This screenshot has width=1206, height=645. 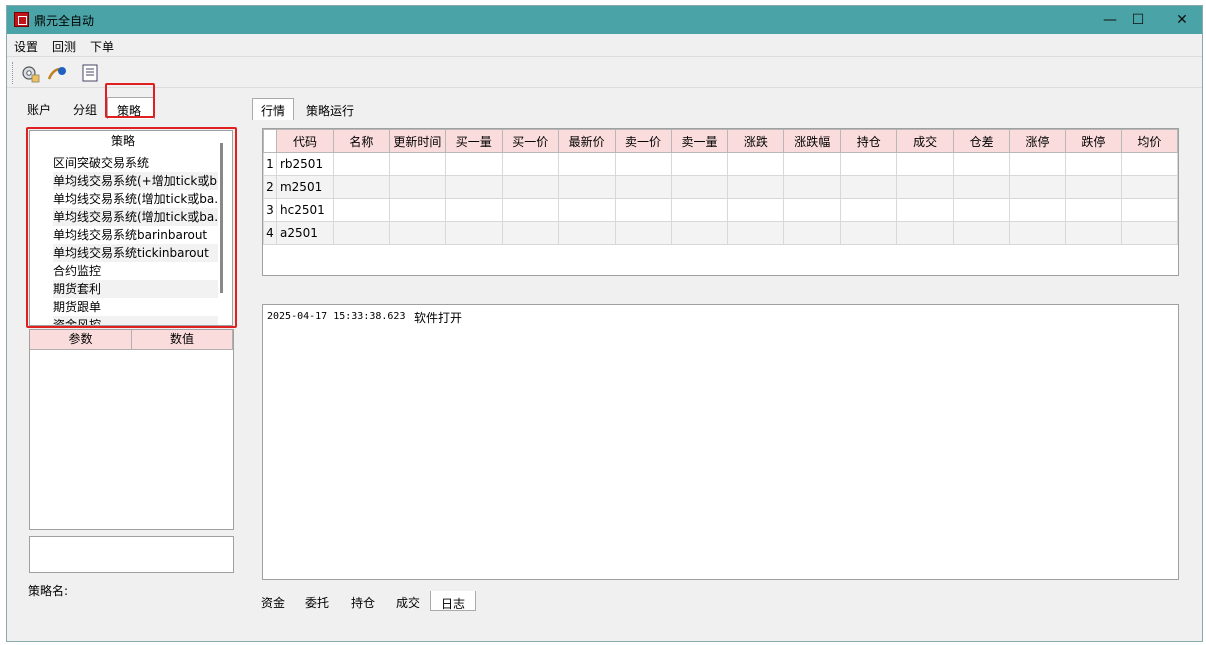 What do you see at coordinates (304, 164) in the screenshot?
I see `code-cell: rb2501` at bounding box center [304, 164].